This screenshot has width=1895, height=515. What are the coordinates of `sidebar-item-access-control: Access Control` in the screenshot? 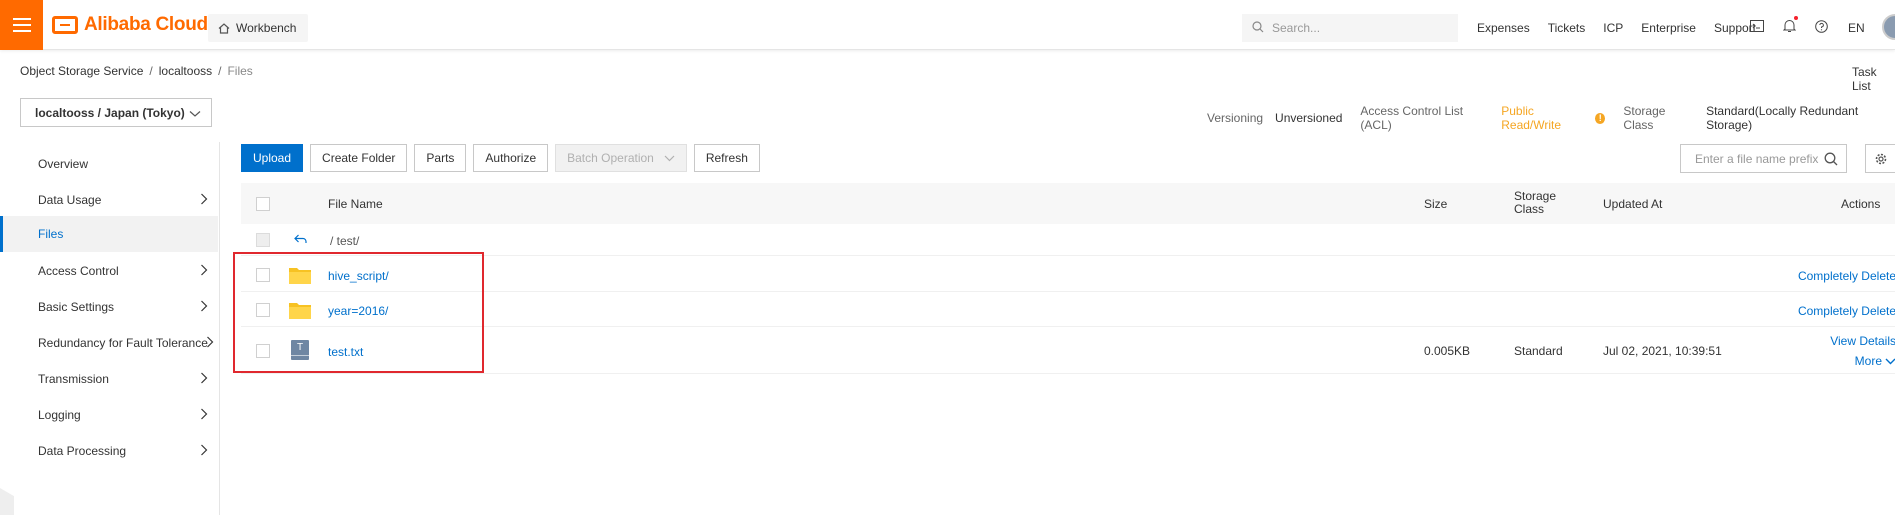 It's located at (109, 271).